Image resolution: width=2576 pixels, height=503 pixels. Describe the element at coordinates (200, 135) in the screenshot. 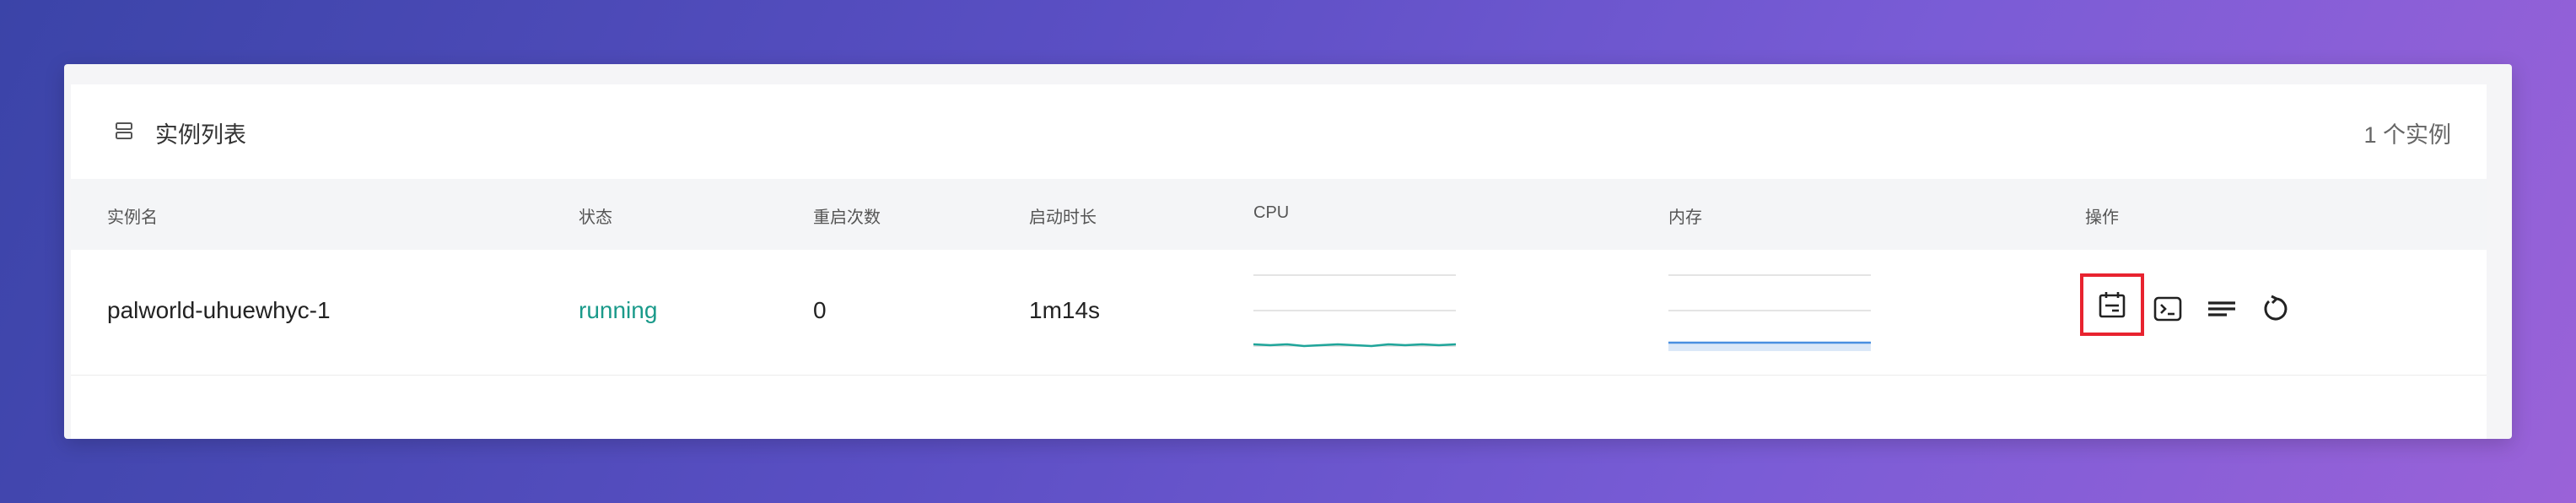

I see `card-title: 实例列表` at that location.